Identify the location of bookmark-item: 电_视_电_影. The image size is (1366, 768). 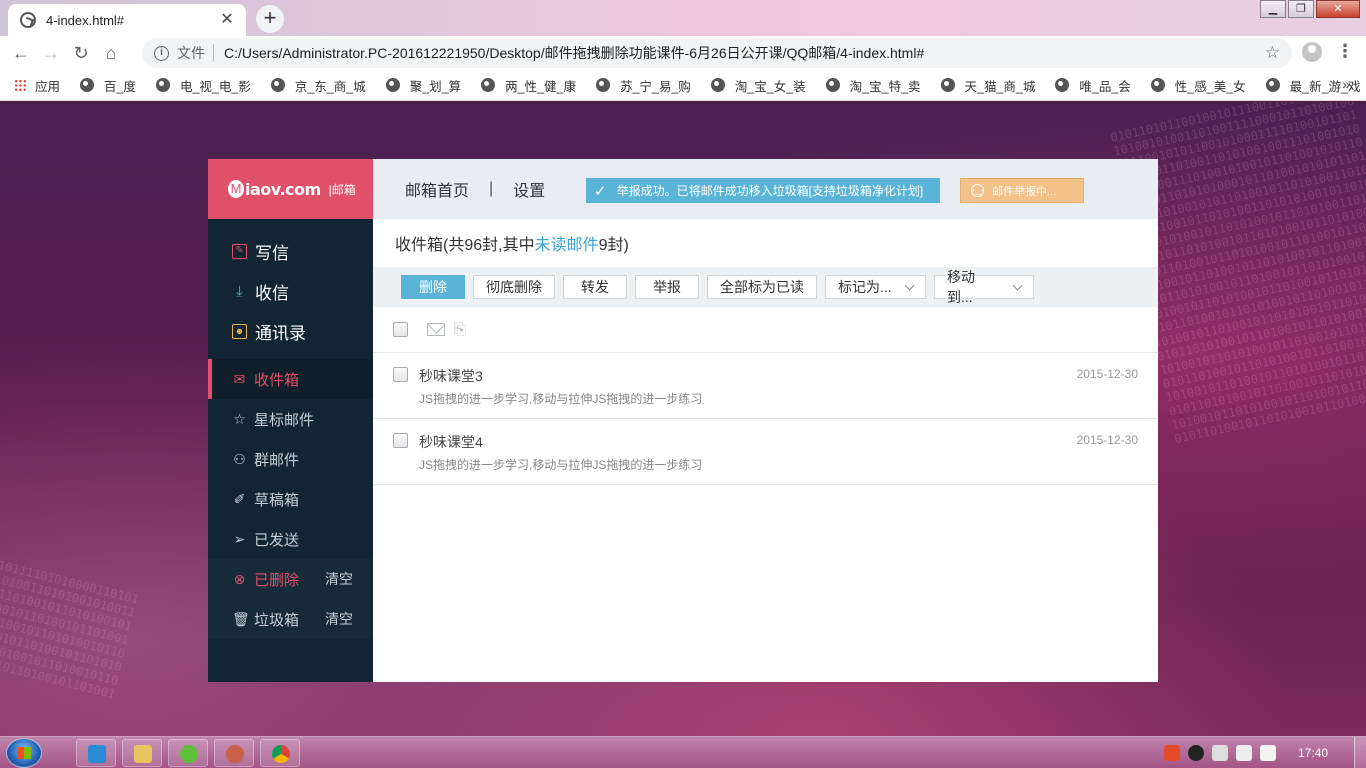
(203, 85).